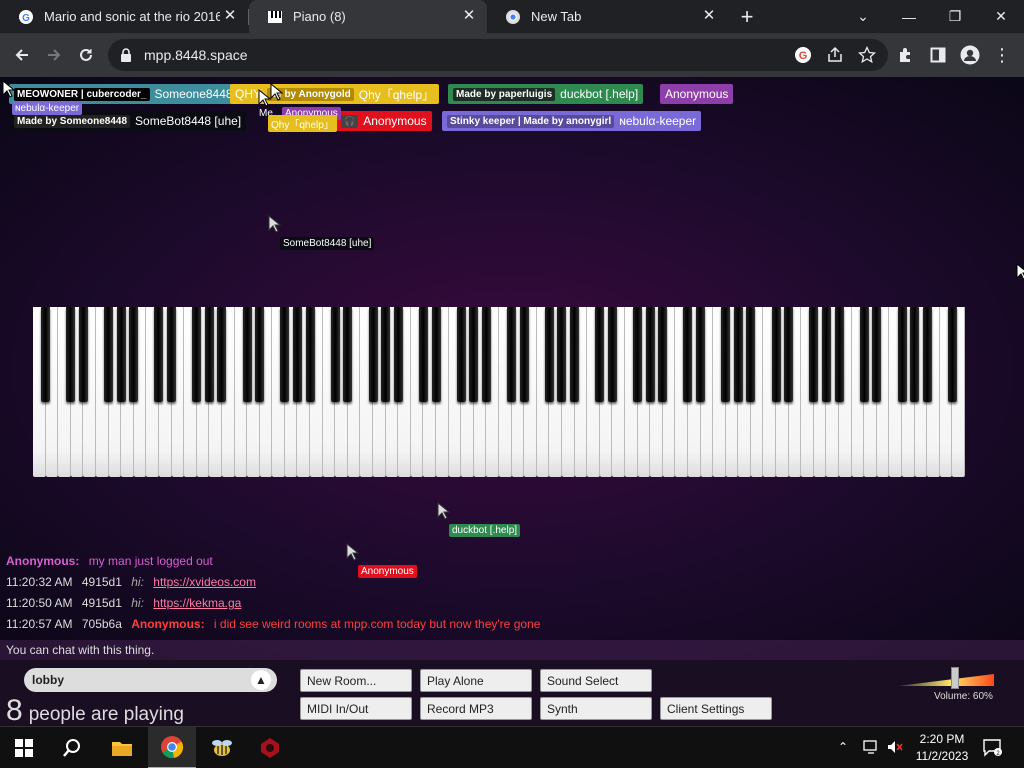 This screenshot has height=768, width=1024. I want to click on search-icon, so click(72, 747).